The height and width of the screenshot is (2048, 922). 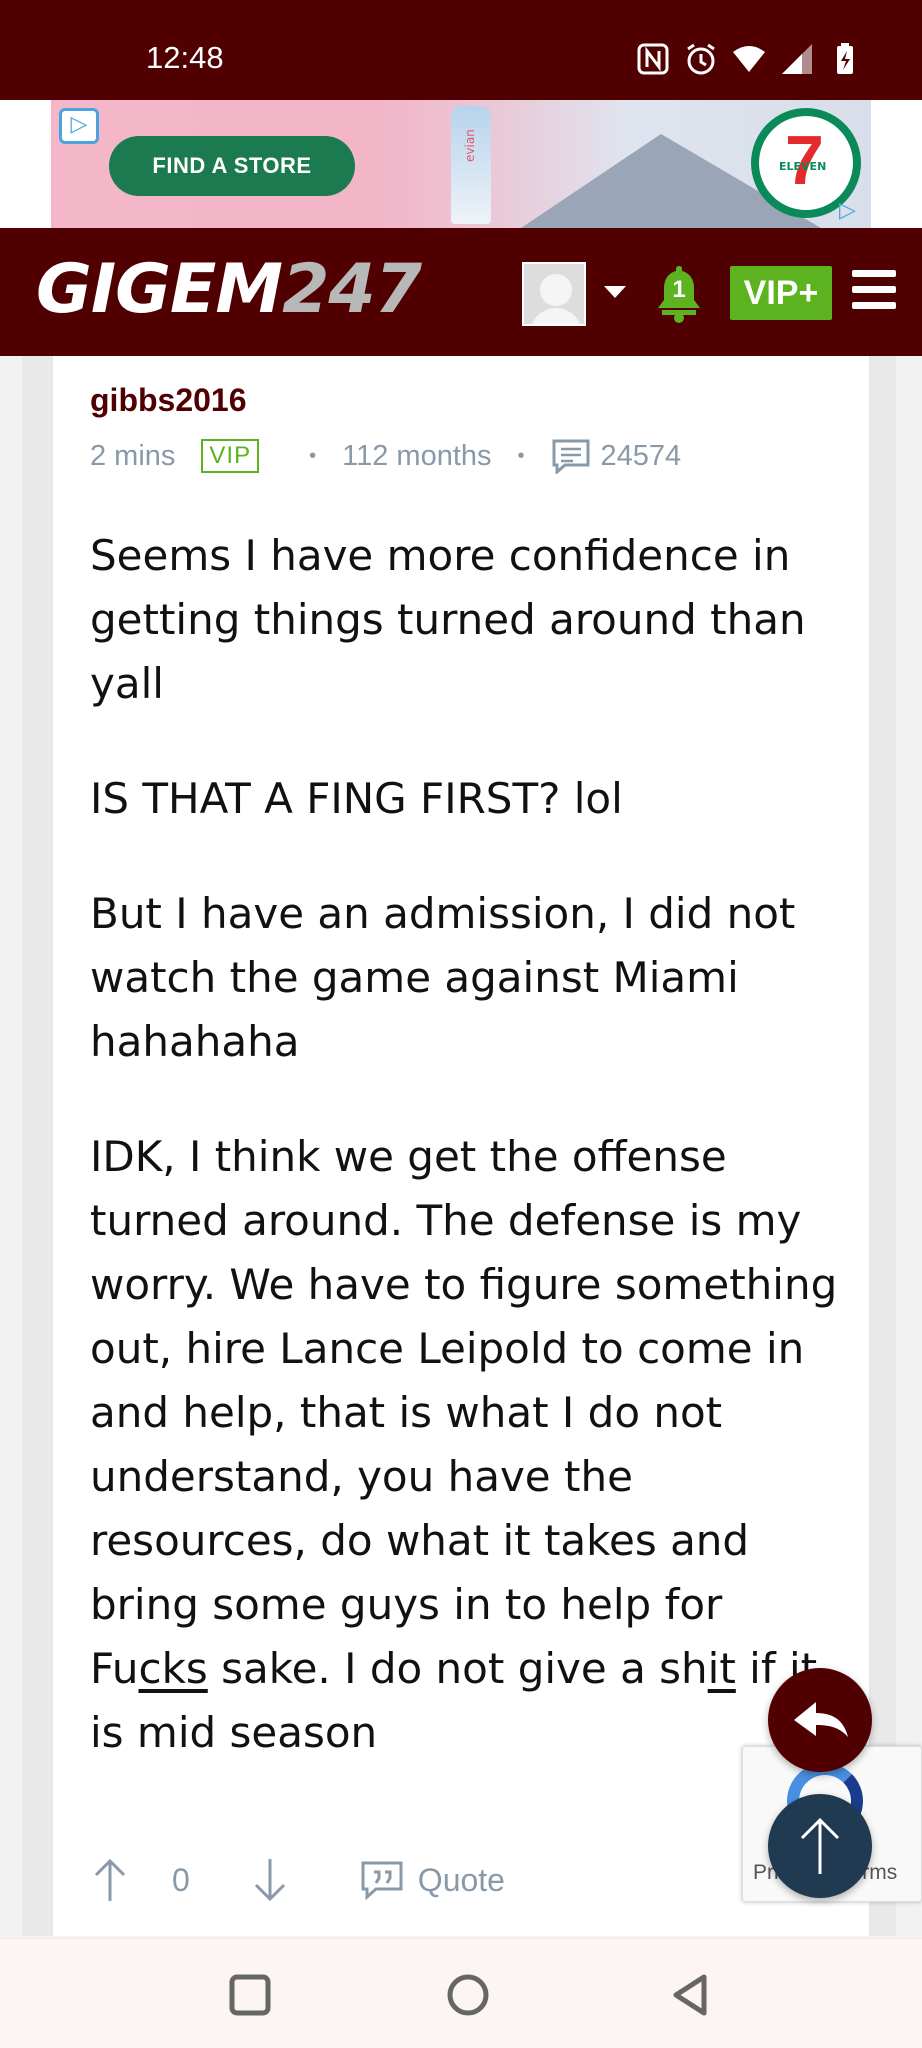 What do you see at coordinates (874, 292) in the screenshot?
I see `hamburger-menu-icon` at bounding box center [874, 292].